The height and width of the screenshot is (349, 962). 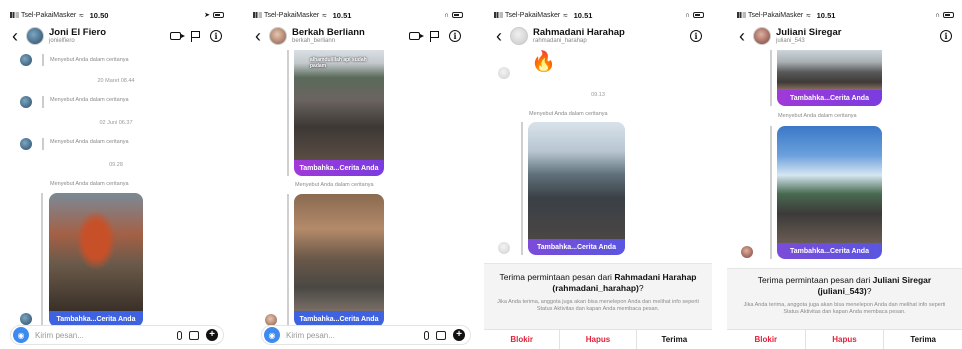 I want to click on timestamp: 02 Juni 06.37, so click(x=116, y=123).